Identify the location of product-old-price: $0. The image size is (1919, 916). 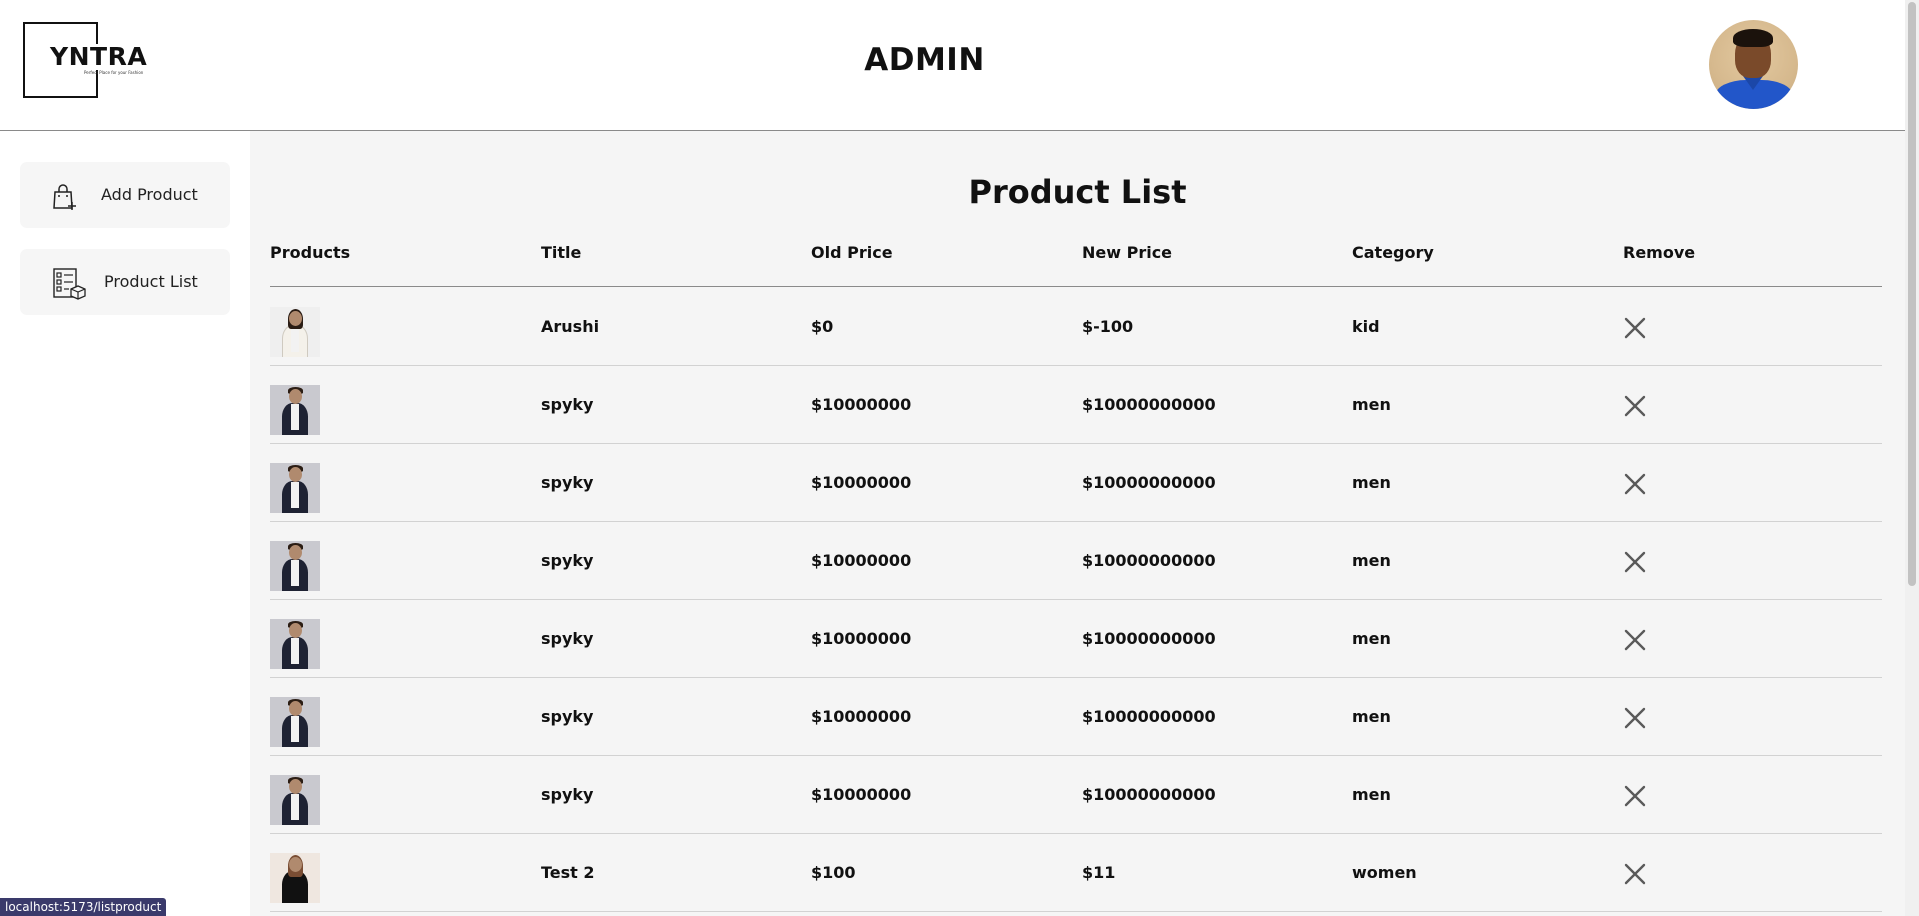
(822, 326).